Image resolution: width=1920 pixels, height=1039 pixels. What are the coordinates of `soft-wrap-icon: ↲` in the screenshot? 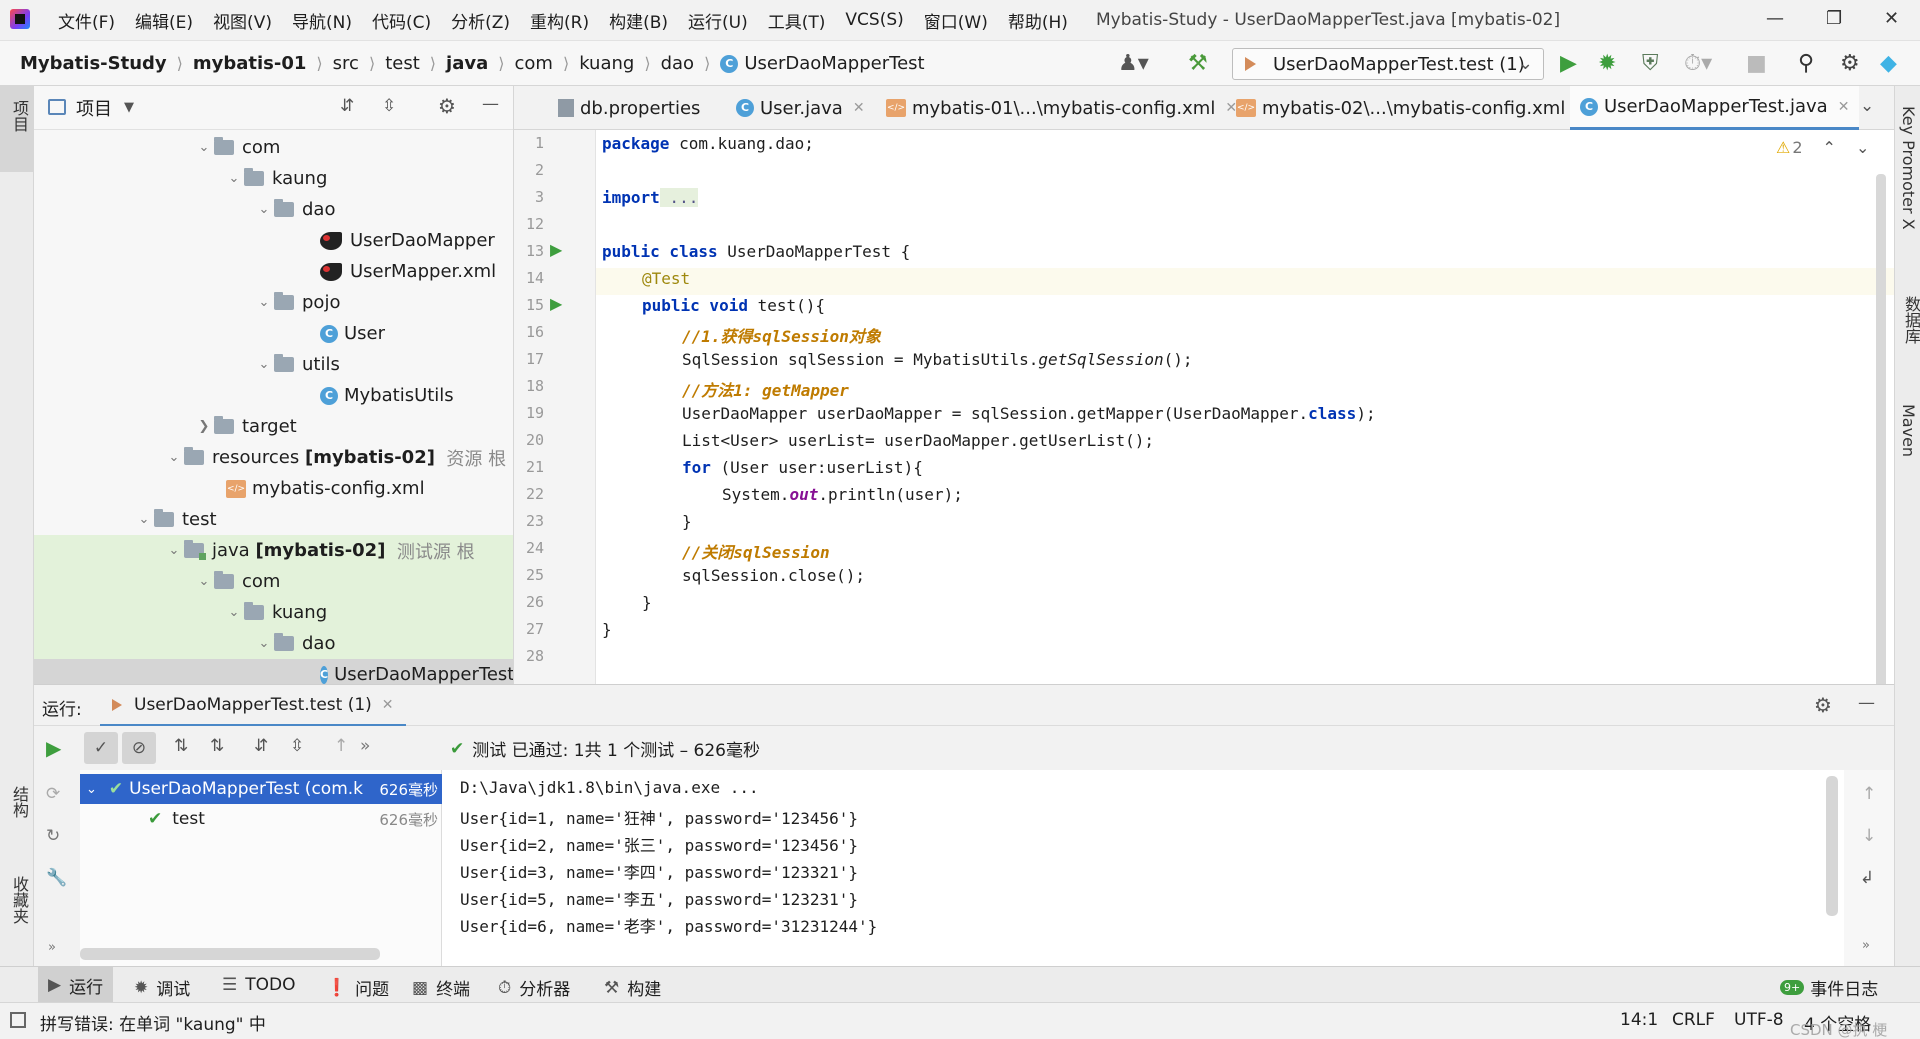 It's located at (1867, 878).